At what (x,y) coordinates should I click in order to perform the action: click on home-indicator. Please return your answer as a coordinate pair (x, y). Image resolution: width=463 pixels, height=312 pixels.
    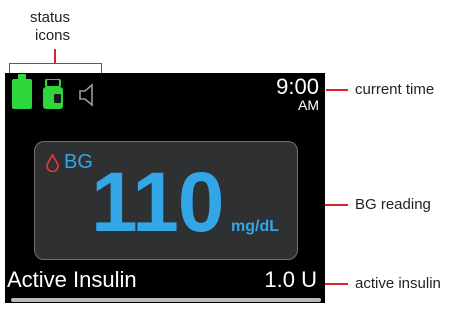
    Looking at the image, I should click on (163, 306).